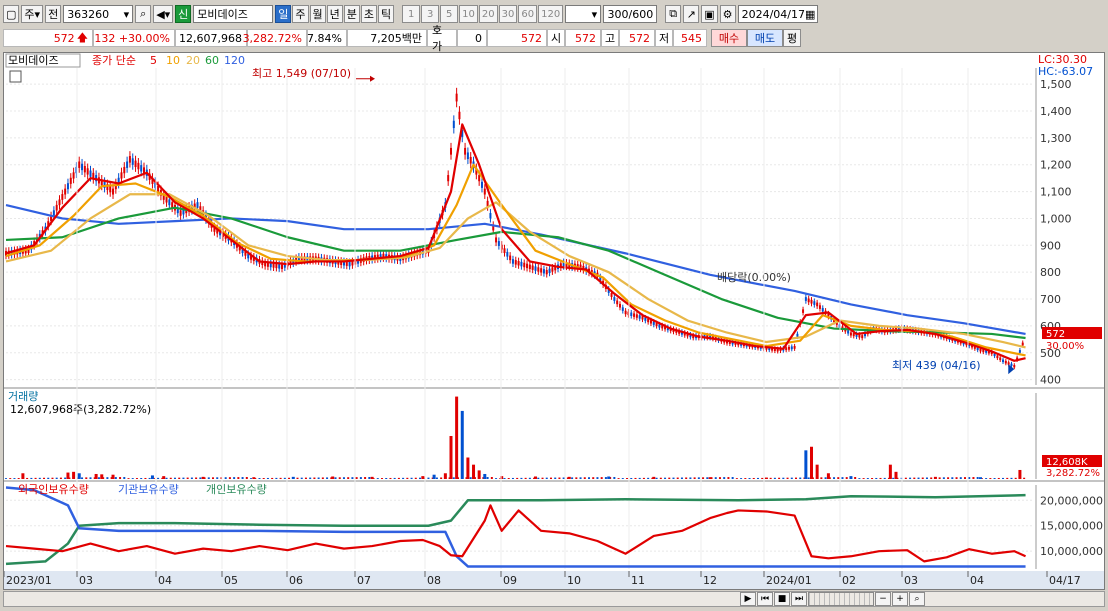  What do you see at coordinates (510, 580) in the screenshot?
I see `date-tick-label: 09` at bounding box center [510, 580].